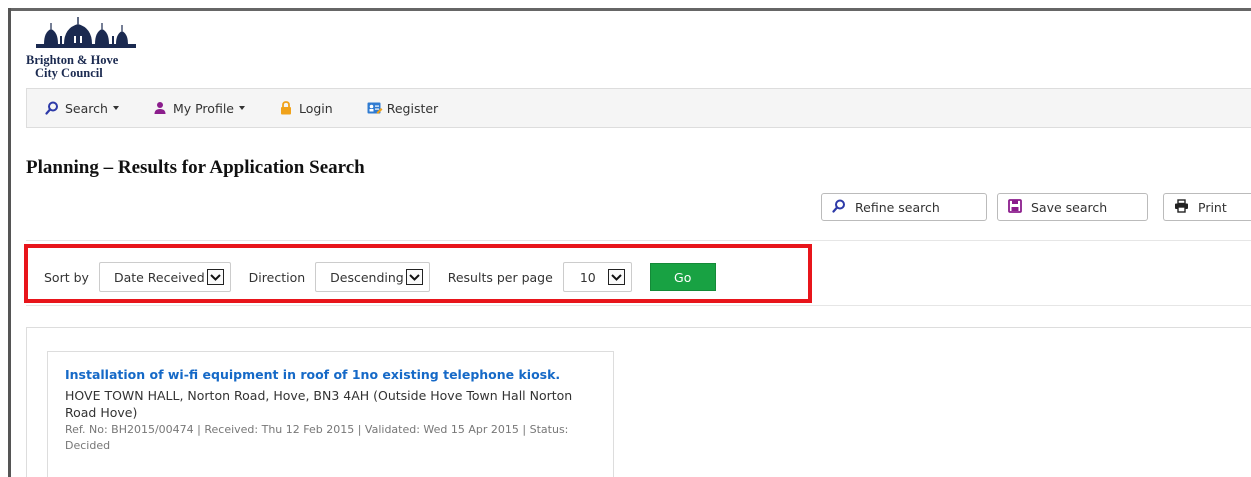  Describe the element at coordinates (62, 167) in the screenshot. I see `page-title-section: Planning` at that location.